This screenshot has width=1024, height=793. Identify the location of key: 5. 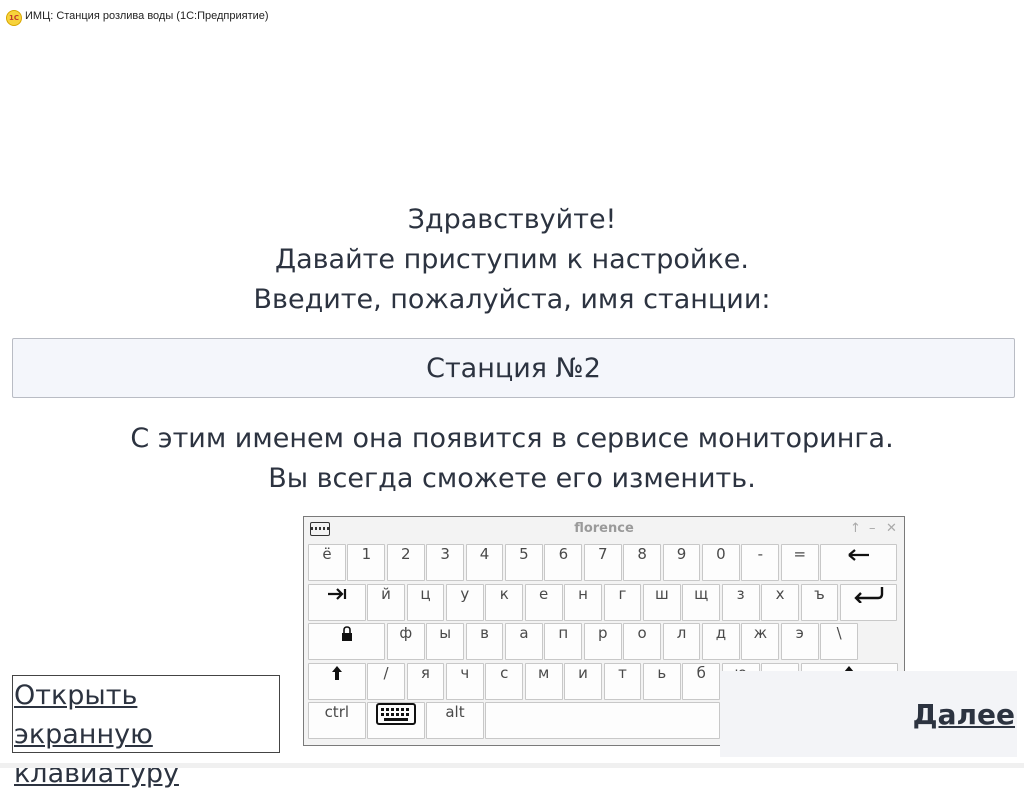
(524, 562).